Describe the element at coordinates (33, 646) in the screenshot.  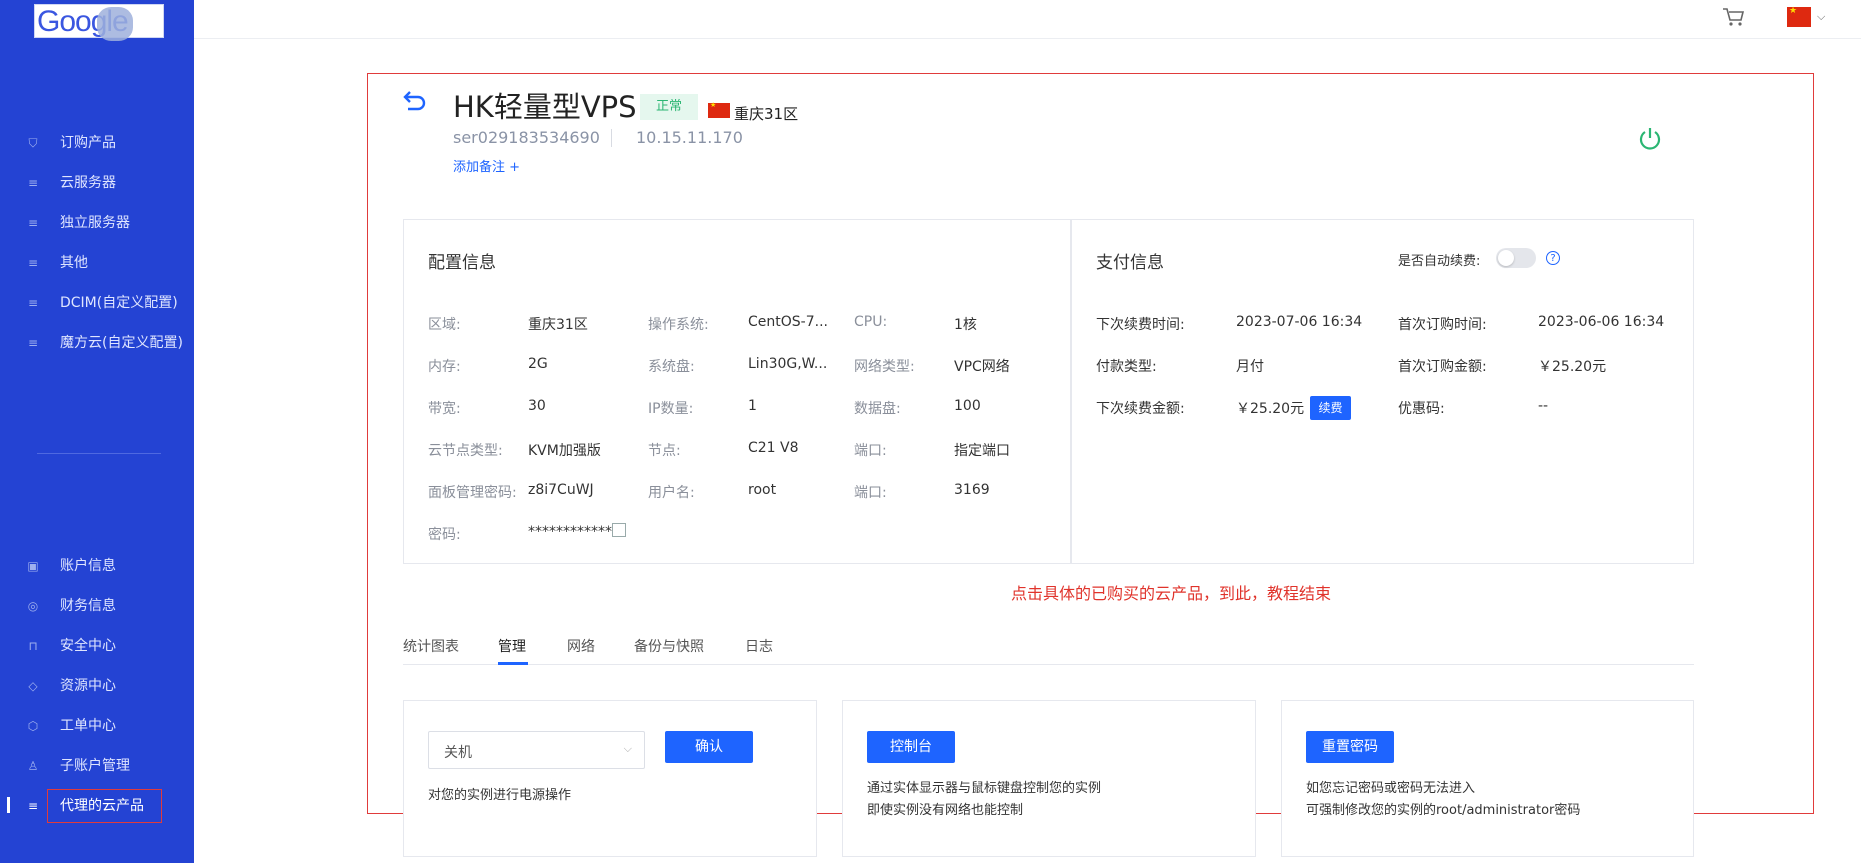
I see `lock-icon: ⊓` at that location.